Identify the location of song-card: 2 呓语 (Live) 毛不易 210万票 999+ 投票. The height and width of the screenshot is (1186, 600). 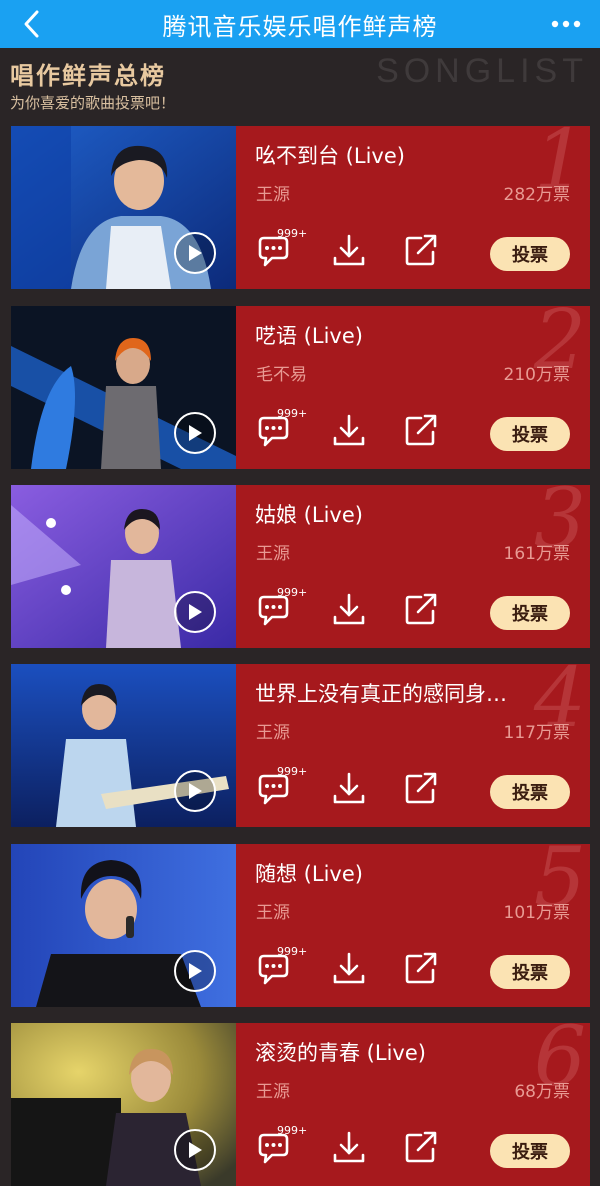
(300, 384).